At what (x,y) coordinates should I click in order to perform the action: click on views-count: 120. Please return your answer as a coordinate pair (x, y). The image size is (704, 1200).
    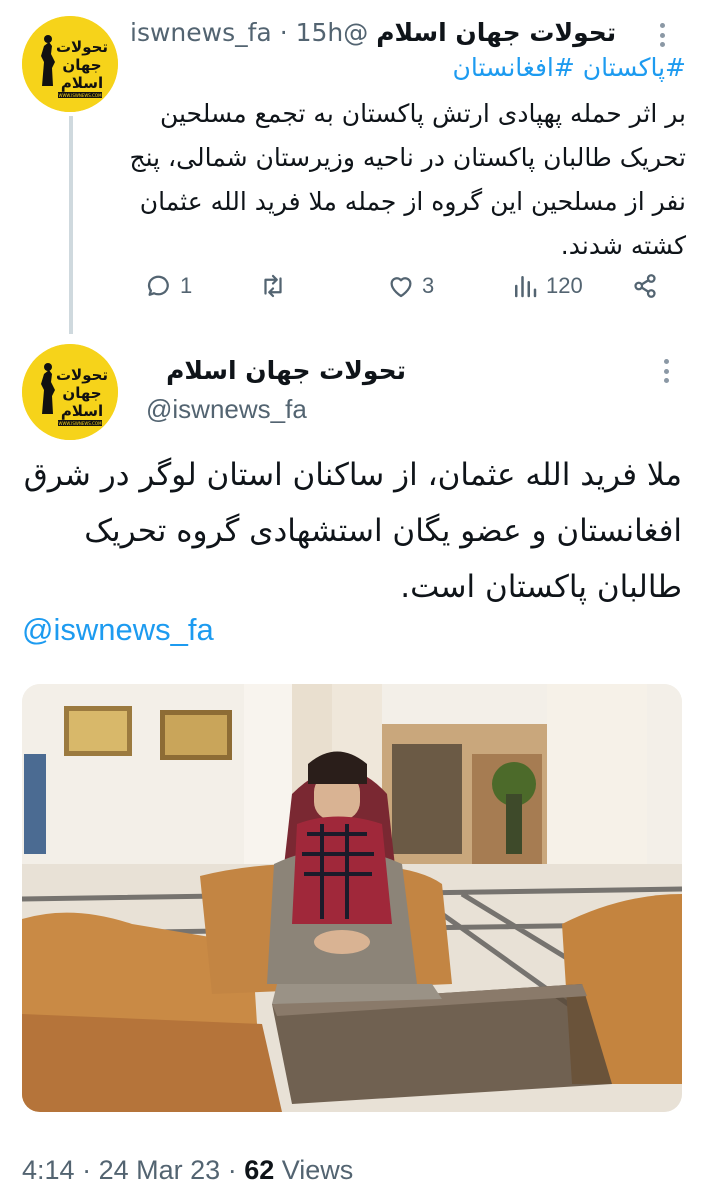
    Looking at the image, I should click on (564, 285).